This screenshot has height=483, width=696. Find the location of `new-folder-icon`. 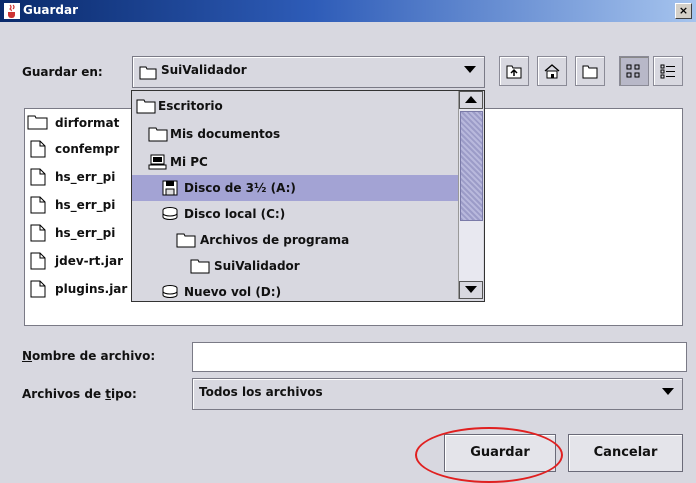

new-folder-icon is located at coordinates (590, 72).